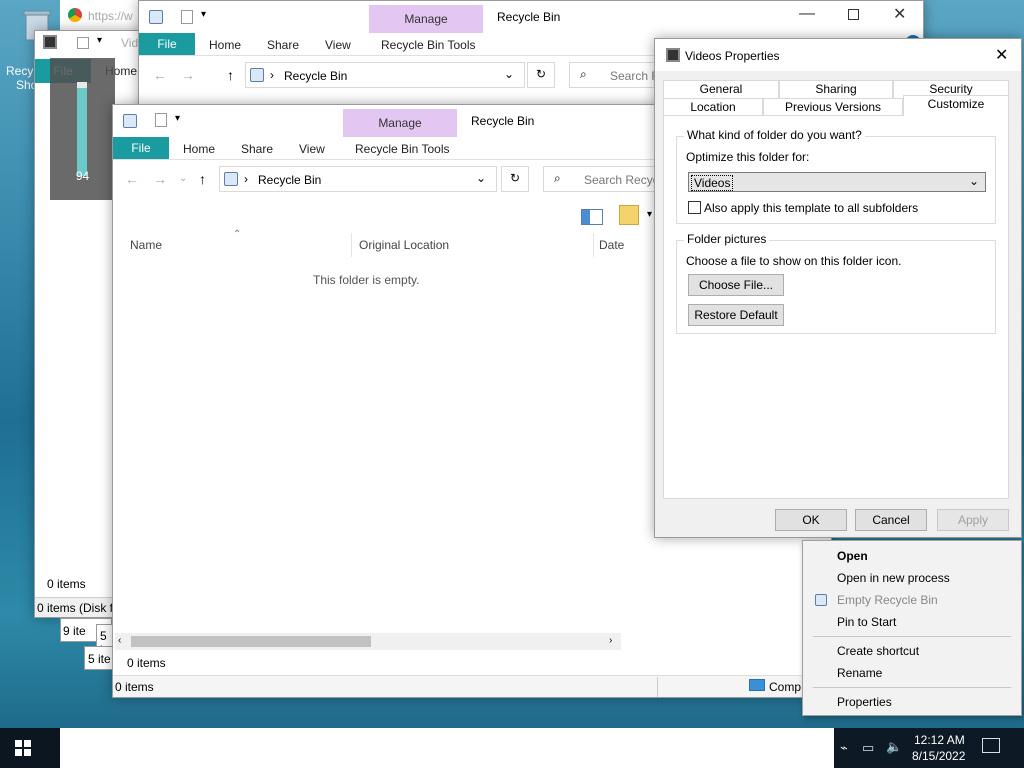 The image size is (1024, 768). What do you see at coordinates (833, 107) in the screenshot?
I see `tab-previous-versions: Previous Versions` at bounding box center [833, 107].